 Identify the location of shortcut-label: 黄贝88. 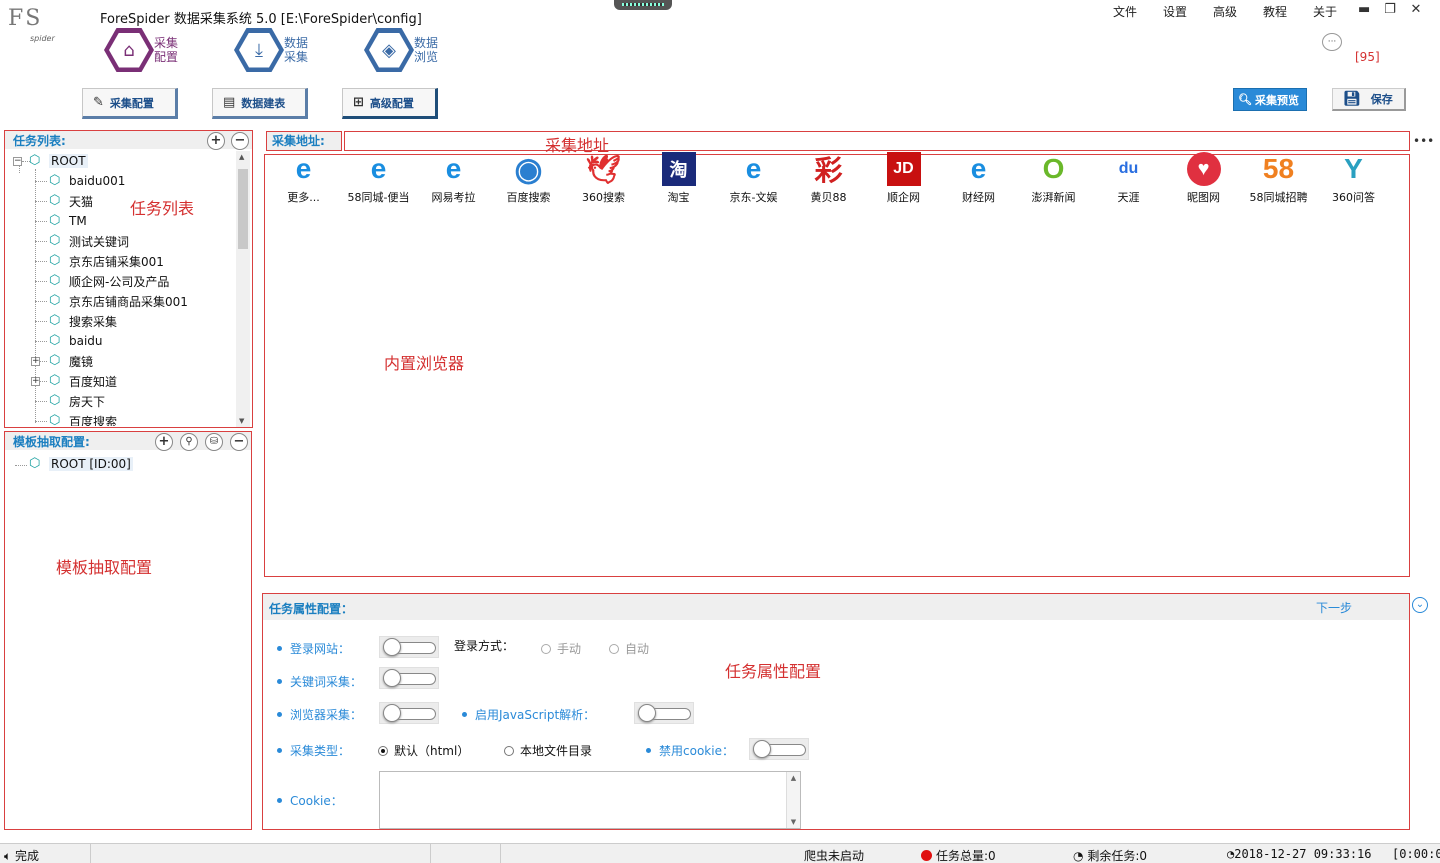
(828, 197).